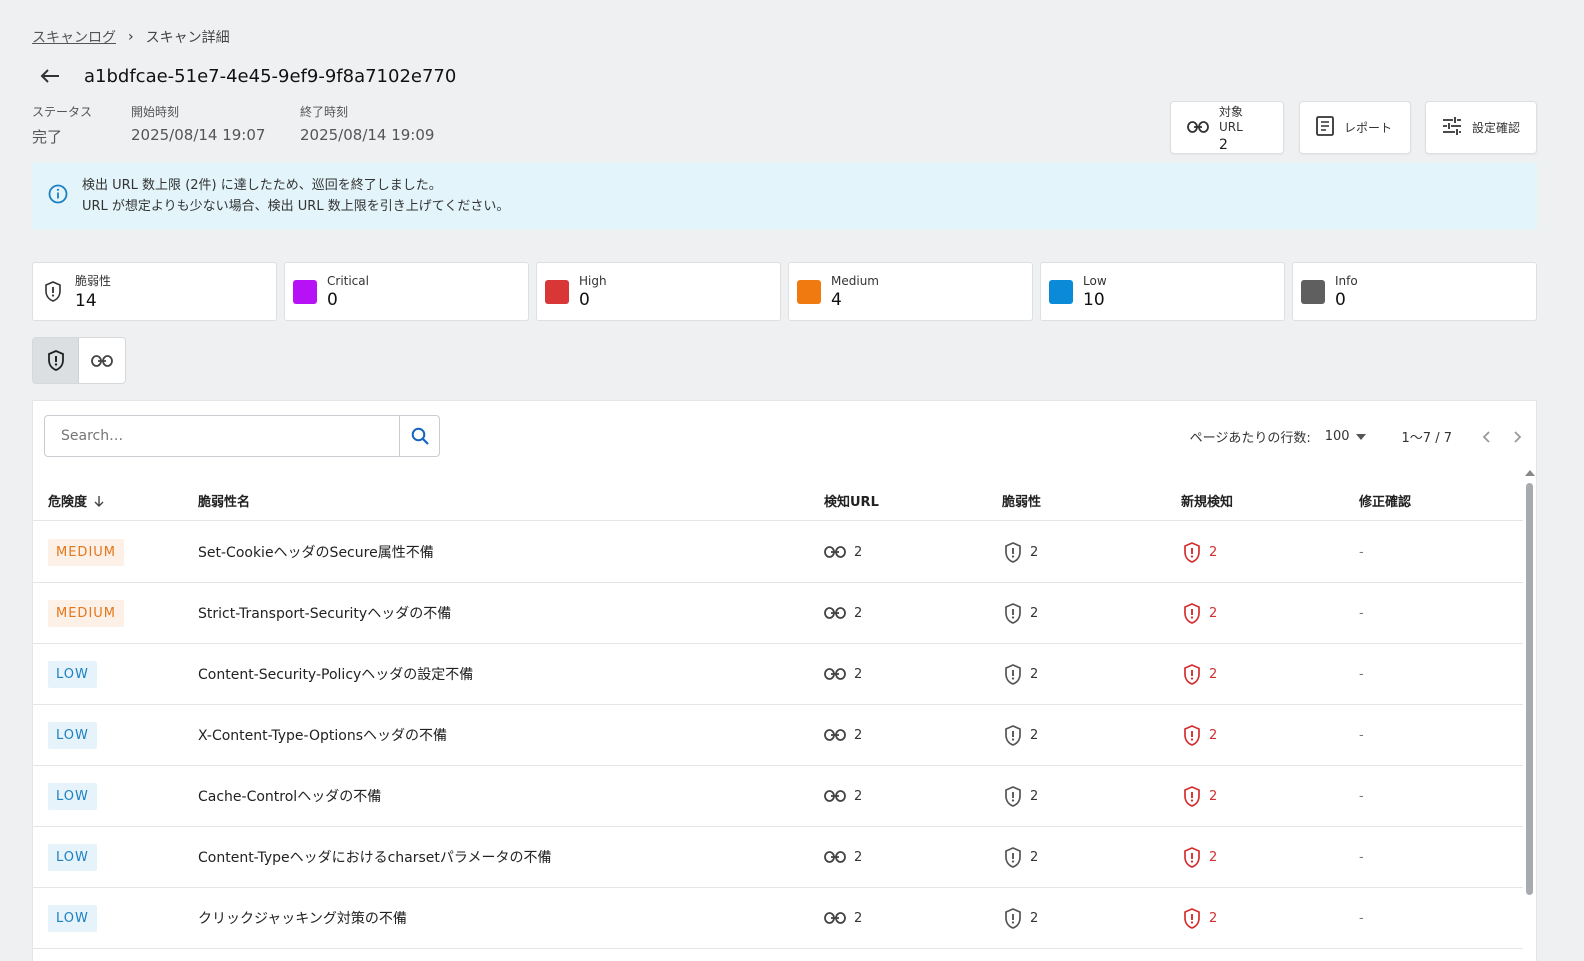 The height and width of the screenshot is (961, 1584). I want to click on breadcrumb-scan-log-link: スキャンログ, so click(74, 37).